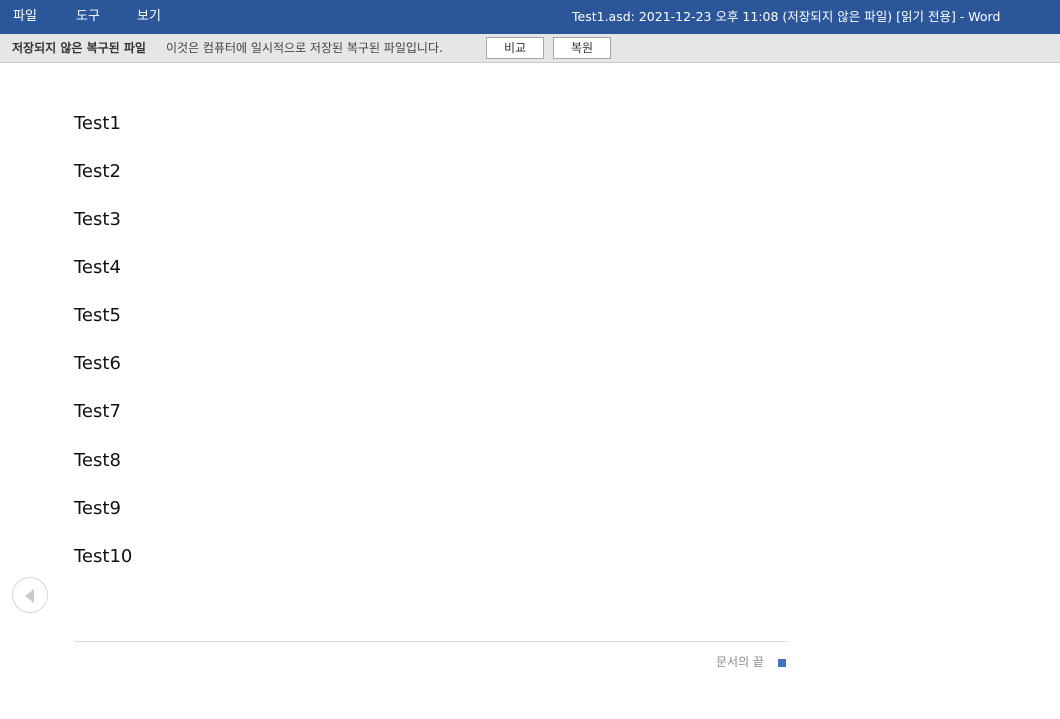 The height and width of the screenshot is (719, 1060). Describe the element at coordinates (97, 267) in the screenshot. I see `document-paragraph: Test4` at that location.